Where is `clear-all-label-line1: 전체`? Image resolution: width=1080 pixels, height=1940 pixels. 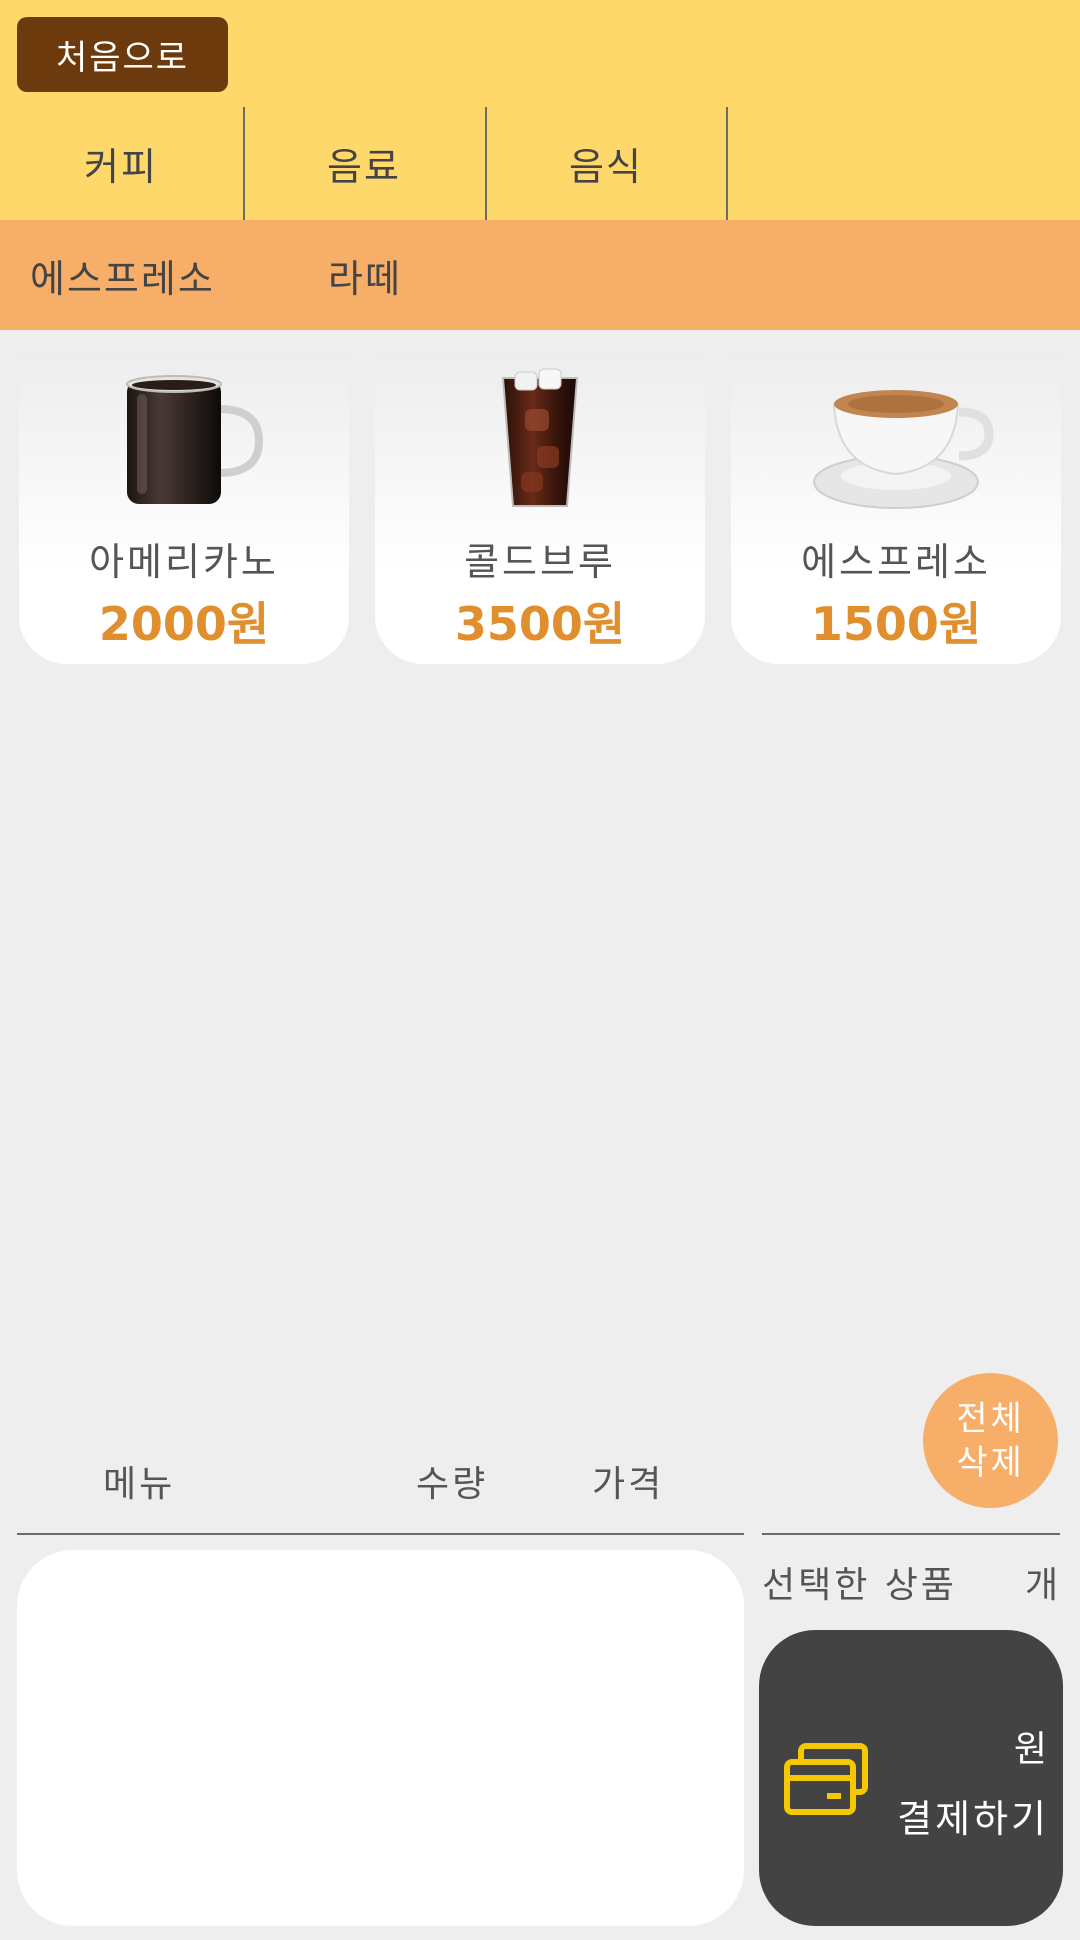
clear-all-label-line1: 전체 is located at coordinates (990, 1418).